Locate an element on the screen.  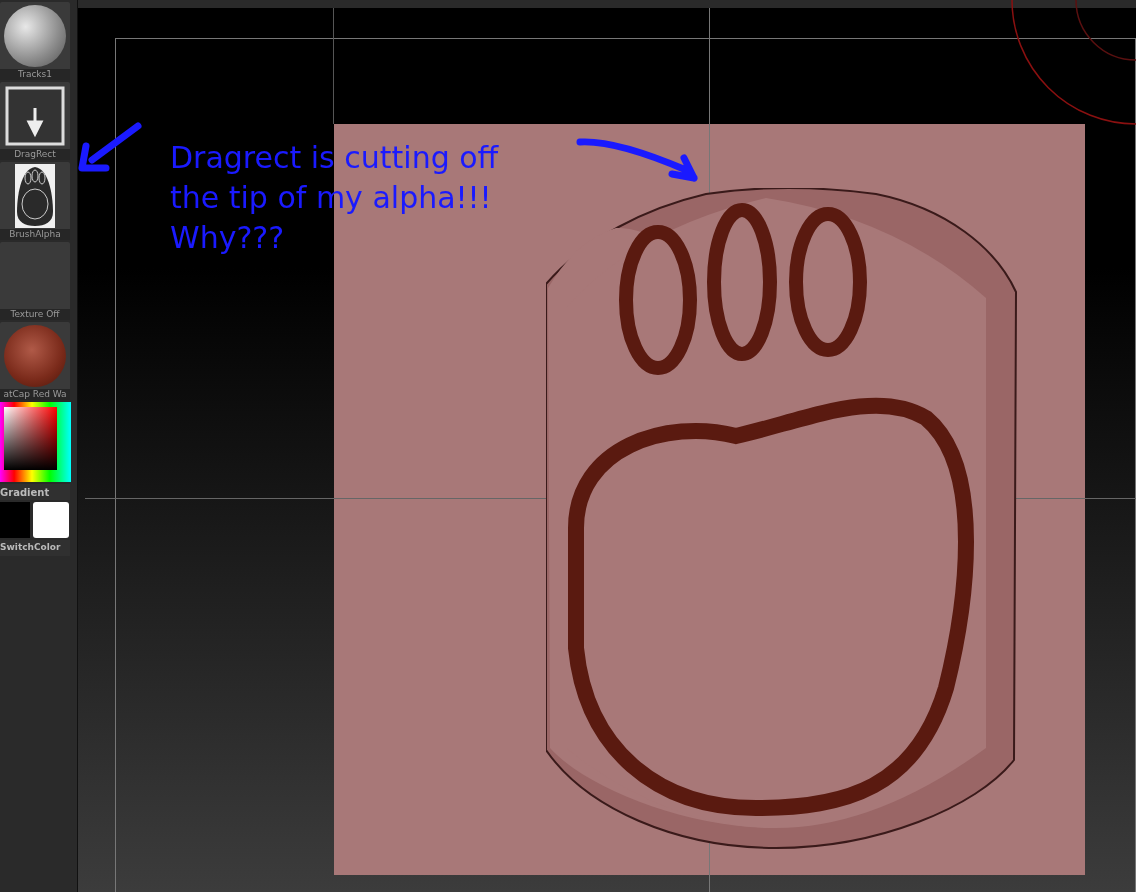
sidebar-tool-button: atCap Red Wa is located at coordinates (35, 361).